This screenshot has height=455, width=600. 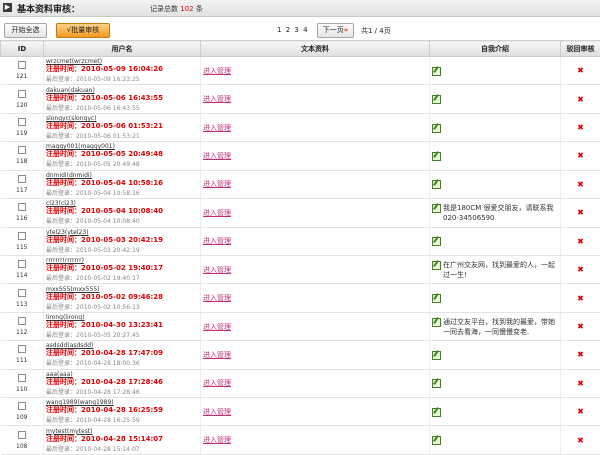 What do you see at coordinates (376, 31) in the screenshot?
I see `page-info: 共1 / 4页` at bounding box center [376, 31].